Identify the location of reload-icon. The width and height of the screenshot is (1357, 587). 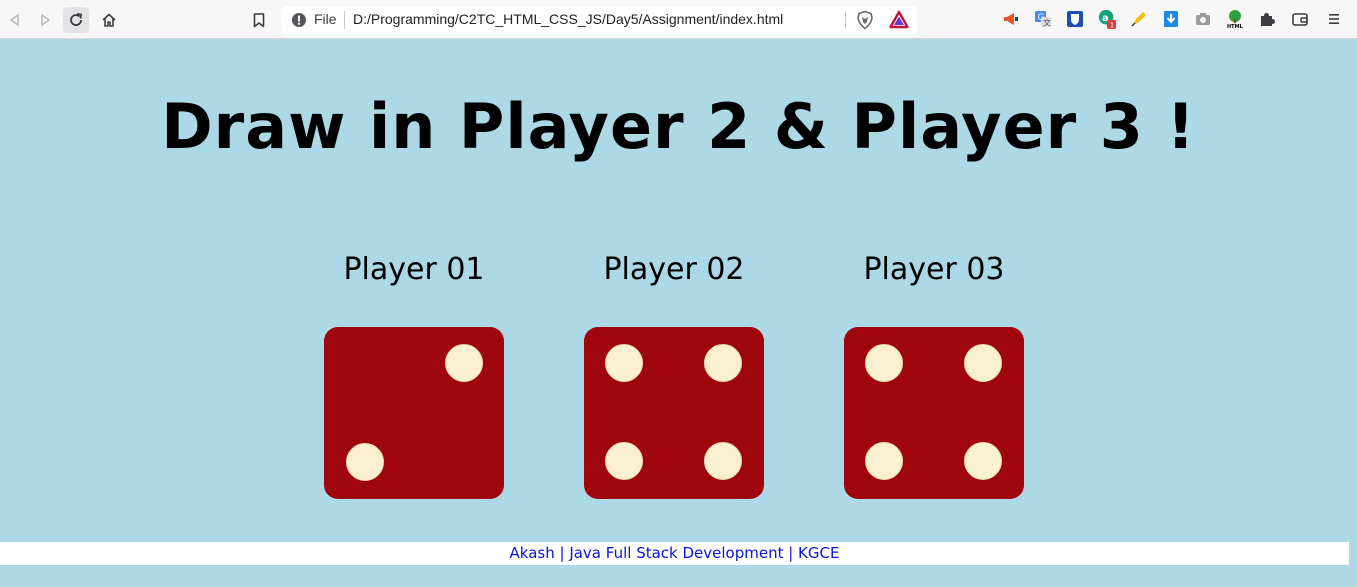
(76, 19).